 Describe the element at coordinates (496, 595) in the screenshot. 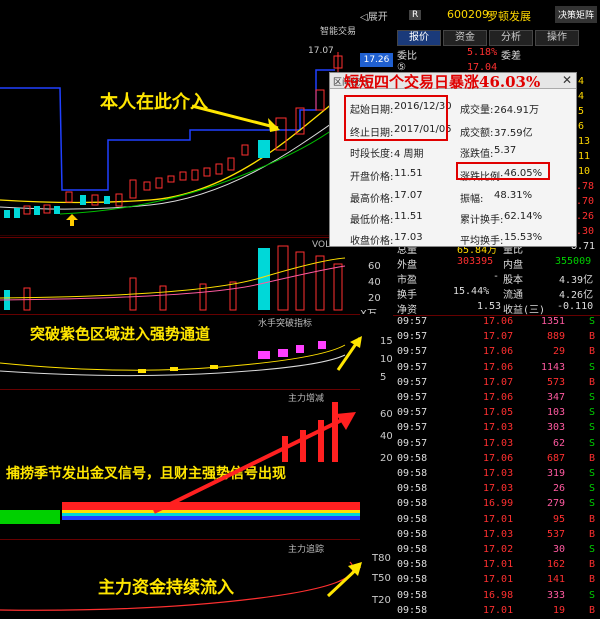

I see `tick-row: 09:58 16.98 333 S` at that location.